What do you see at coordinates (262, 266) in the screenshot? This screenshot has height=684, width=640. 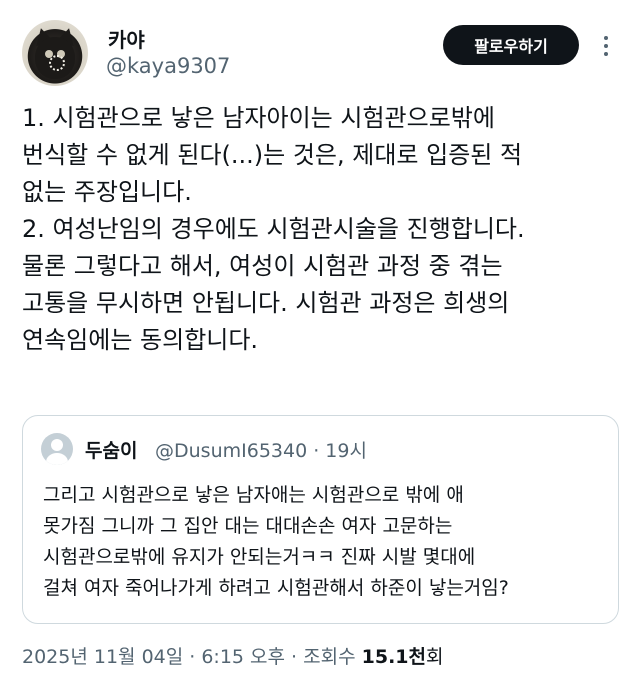 I see `tweet-line: 물론 그렇다고 해서, 여성이 시험관 과정 중 겪는` at bounding box center [262, 266].